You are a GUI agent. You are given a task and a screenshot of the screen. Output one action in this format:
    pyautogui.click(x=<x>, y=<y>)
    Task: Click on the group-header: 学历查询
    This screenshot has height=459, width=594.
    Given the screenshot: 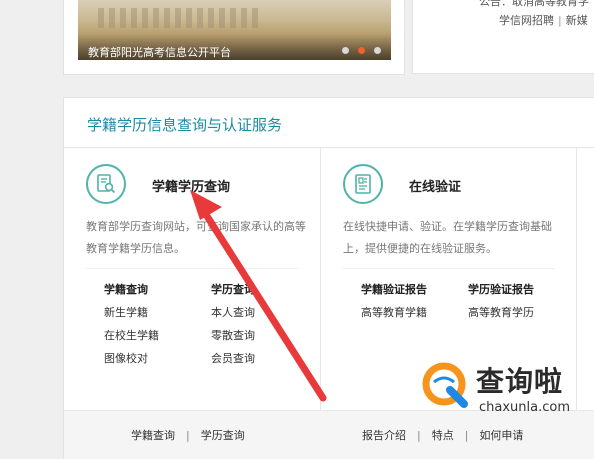 What is the action you would take?
    pyautogui.click(x=261, y=290)
    